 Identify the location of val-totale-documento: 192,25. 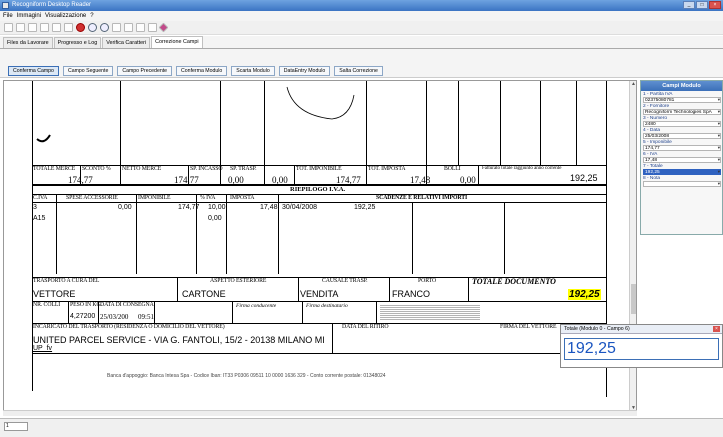
(584, 294).